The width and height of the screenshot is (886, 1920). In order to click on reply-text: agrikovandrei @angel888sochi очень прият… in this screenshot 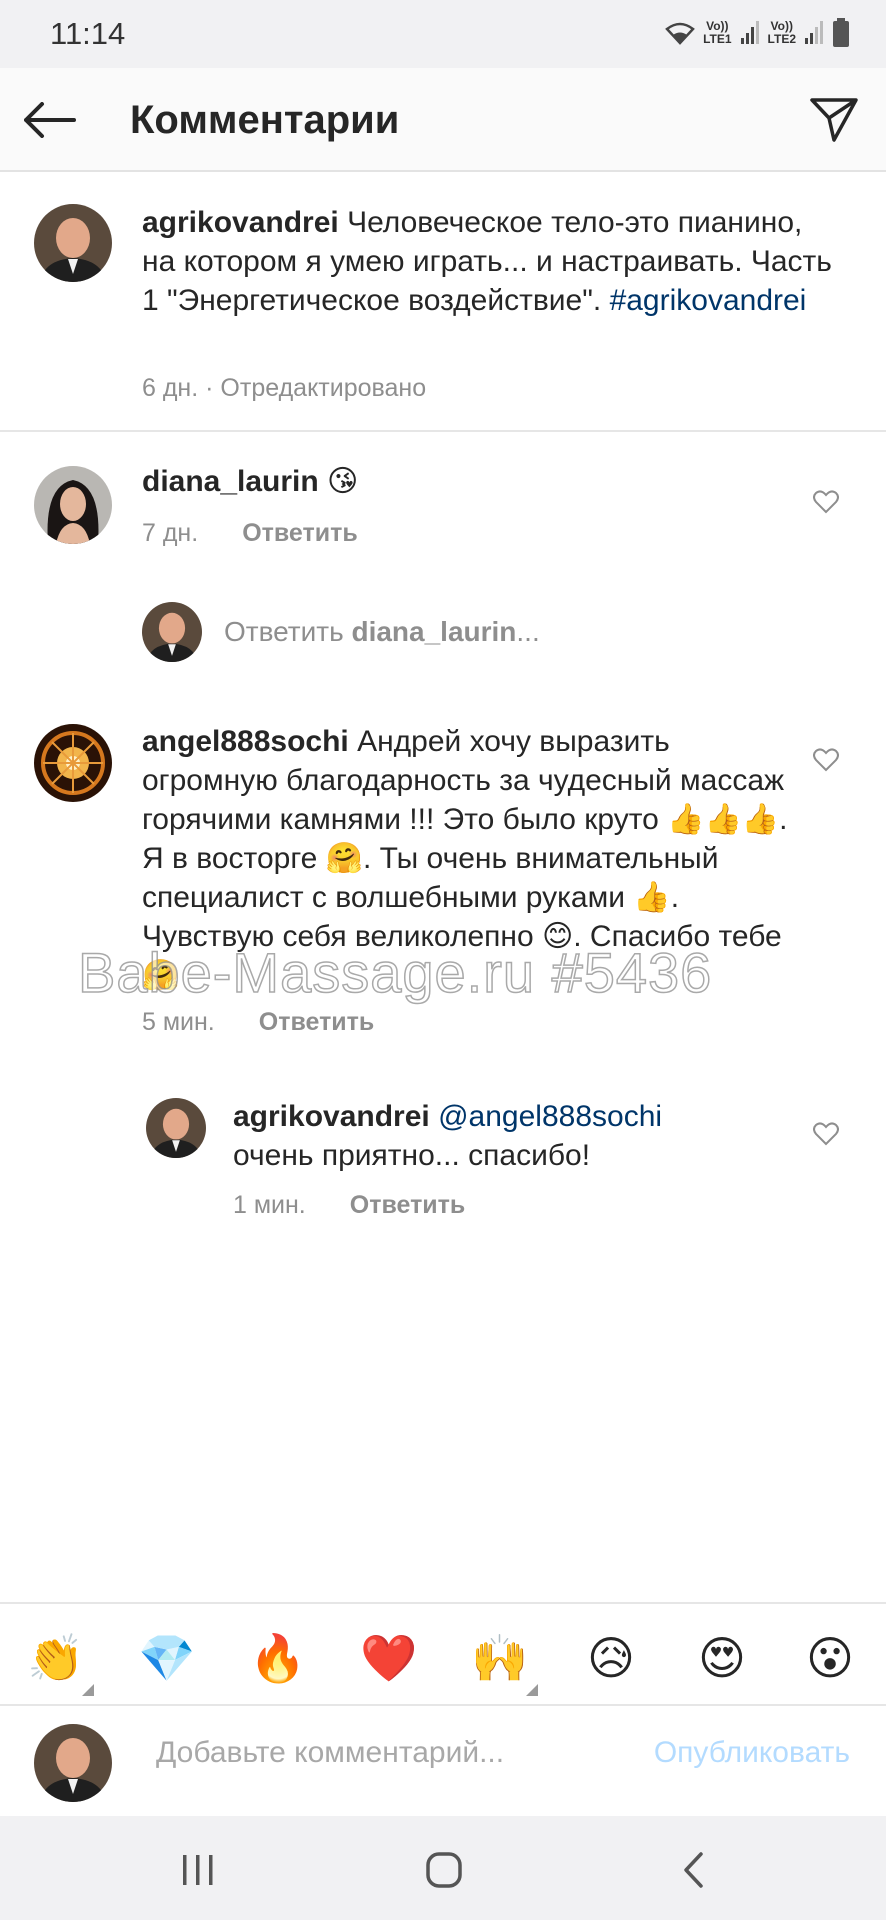, I will do `click(513, 1136)`.